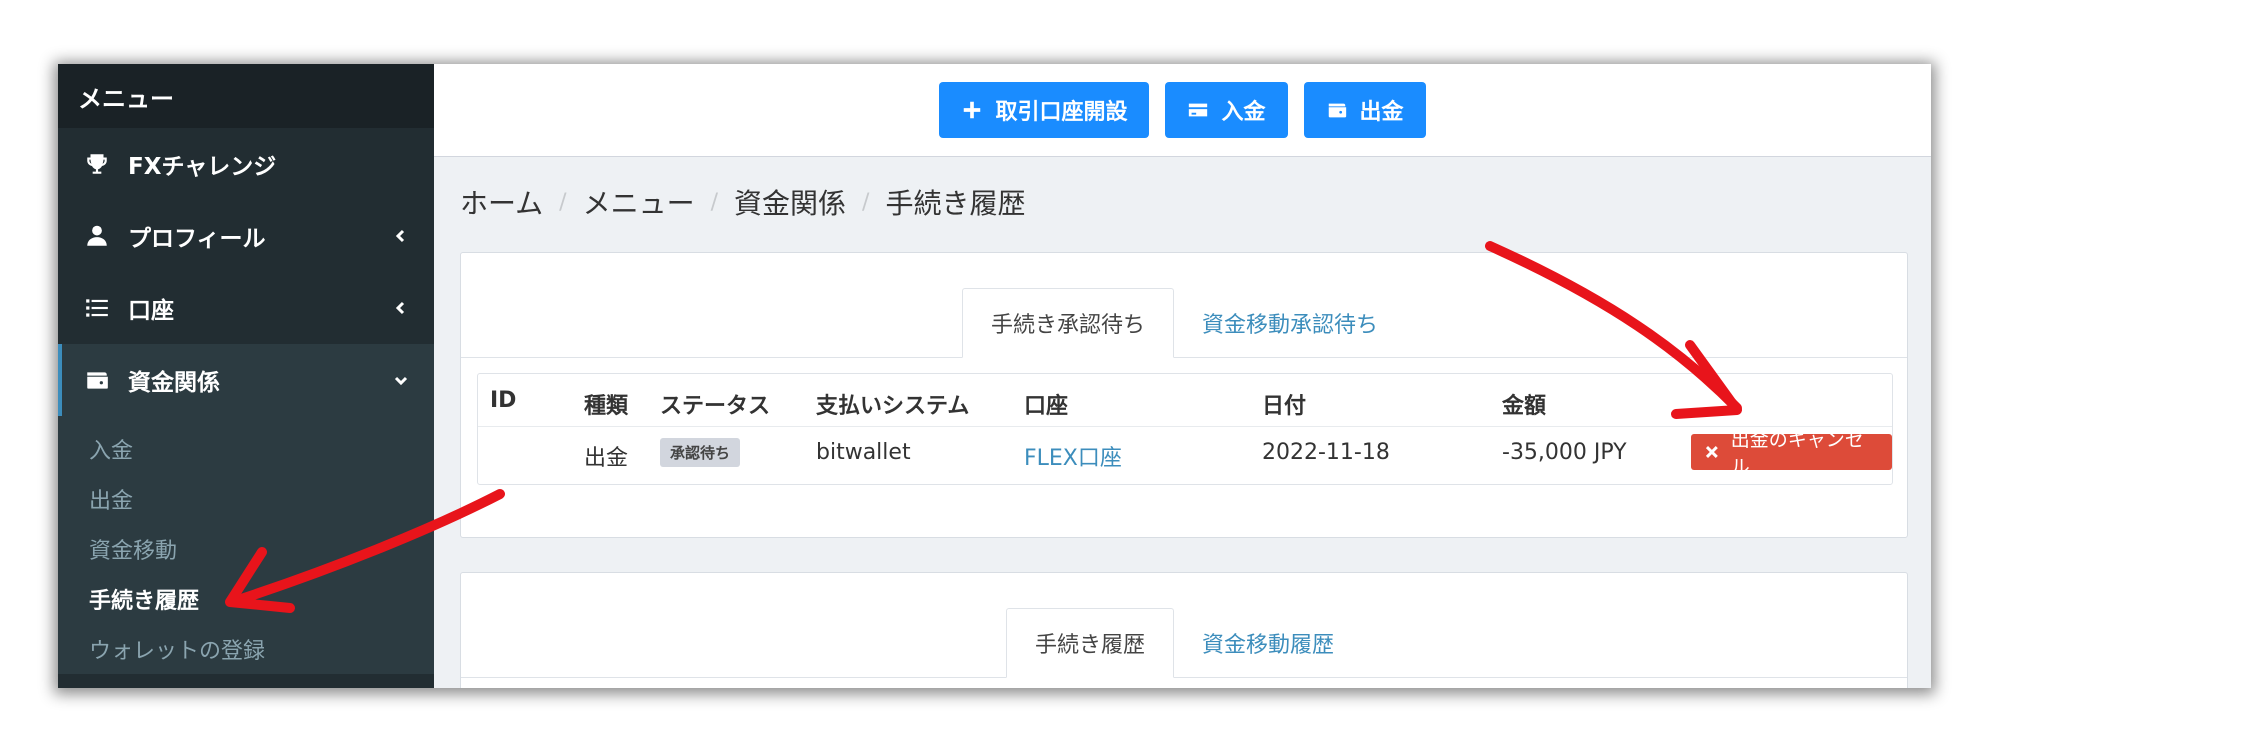 The image size is (2262, 750). What do you see at coordinates (1326, 452) in the screenshot?
I see `cell-date: 2022-11-18` at bounding box center [1326, 452].